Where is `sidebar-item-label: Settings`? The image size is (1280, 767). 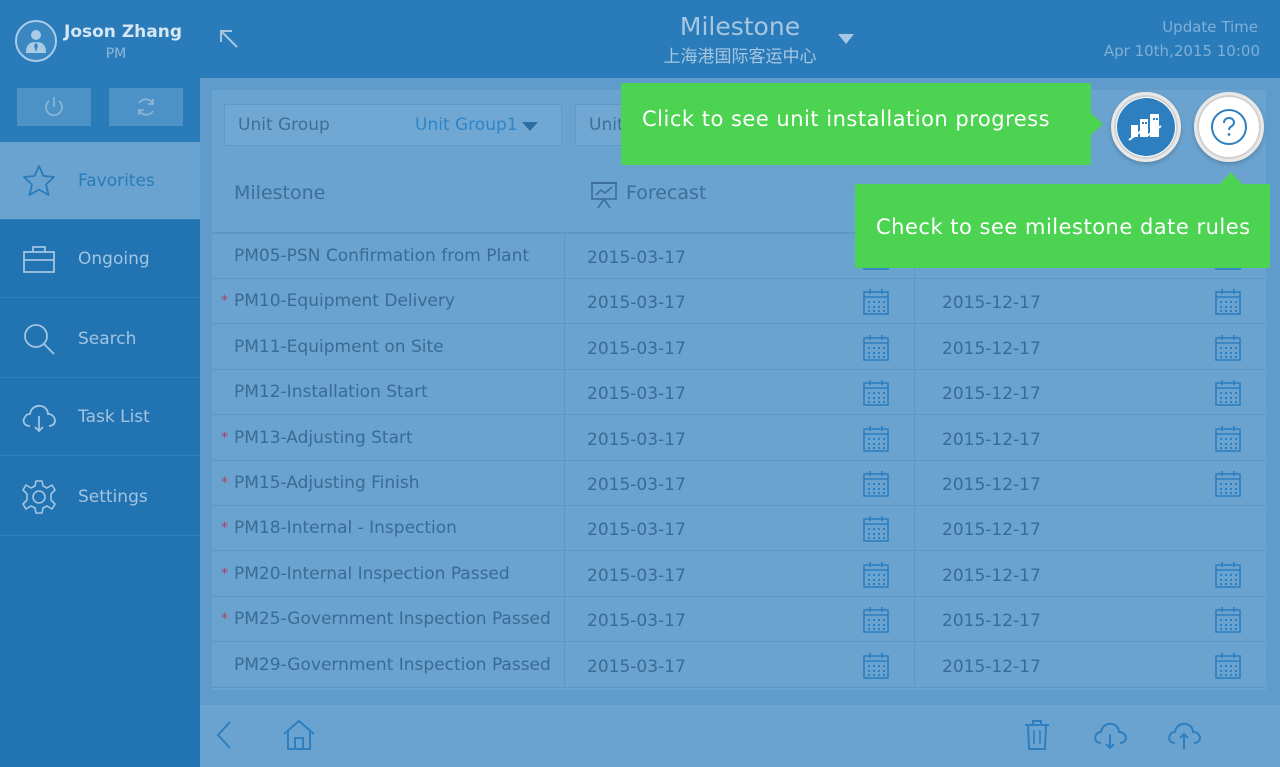 sidebar-item-label: Settings is located at coordinates (113, 496).